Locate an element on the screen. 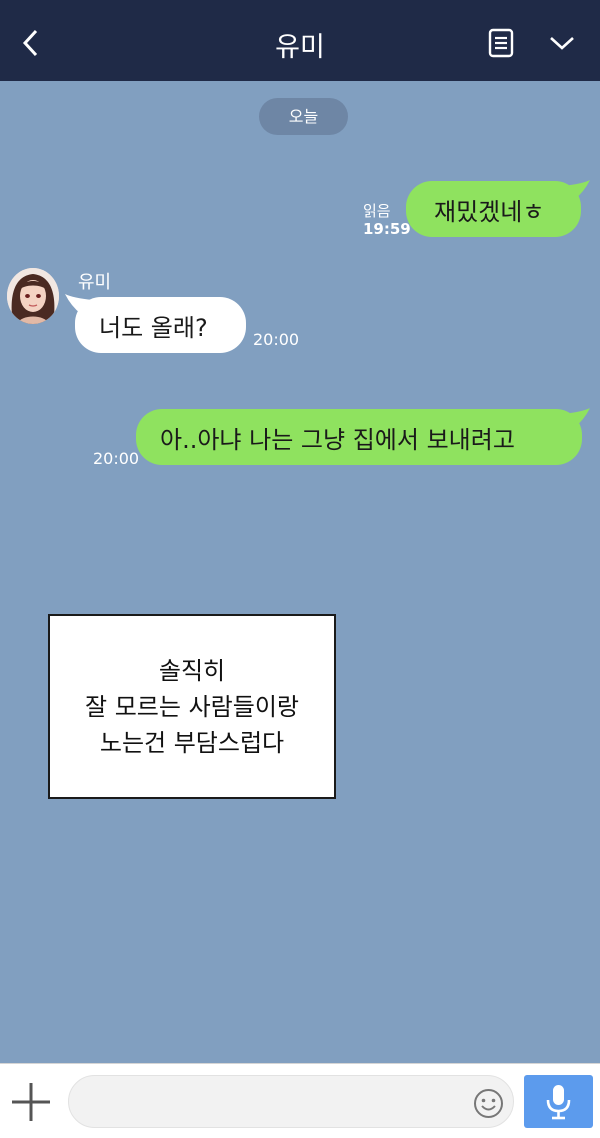 The width and height of the screenshot is (600, 1138). avatar is located at coordinates (33, 296).